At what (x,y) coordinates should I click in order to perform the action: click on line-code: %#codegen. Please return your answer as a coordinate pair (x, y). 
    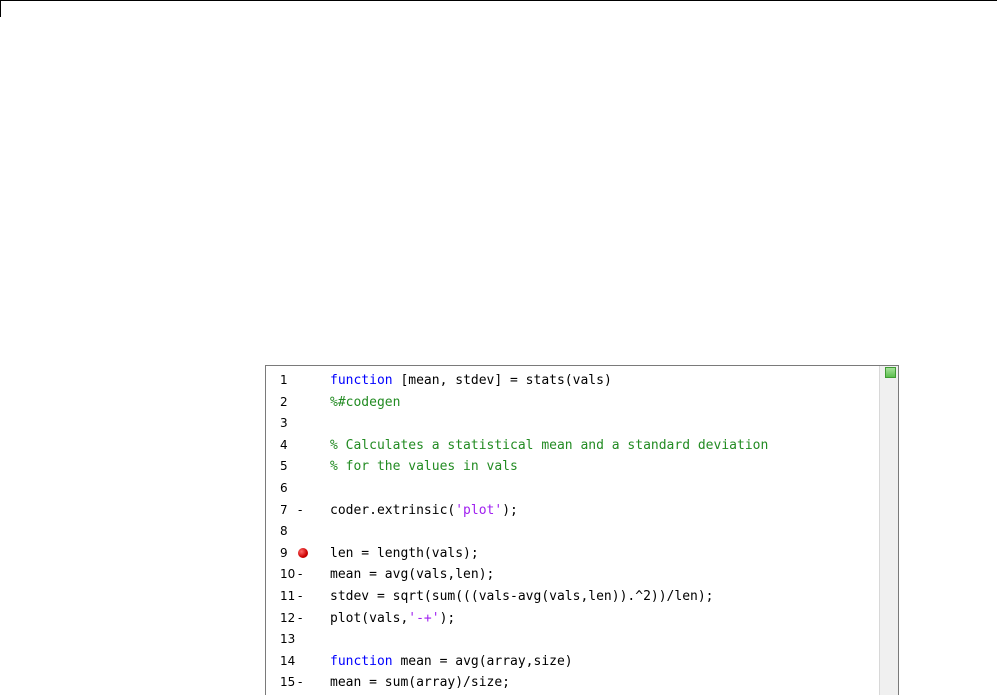
    Looking at the image, I should click on (365, 403).